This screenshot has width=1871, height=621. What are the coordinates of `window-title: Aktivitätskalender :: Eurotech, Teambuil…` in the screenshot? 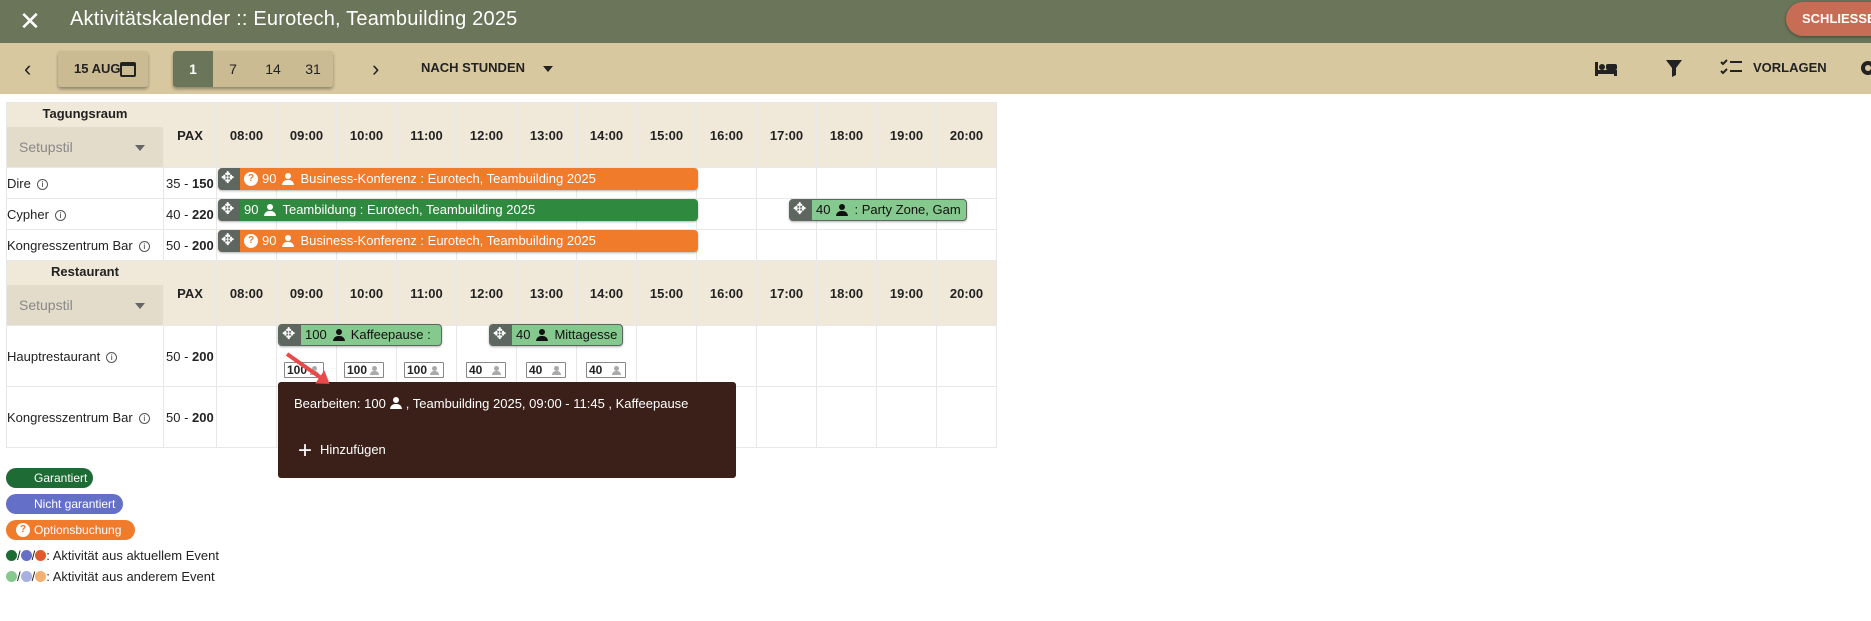 It's located at (294, 19).